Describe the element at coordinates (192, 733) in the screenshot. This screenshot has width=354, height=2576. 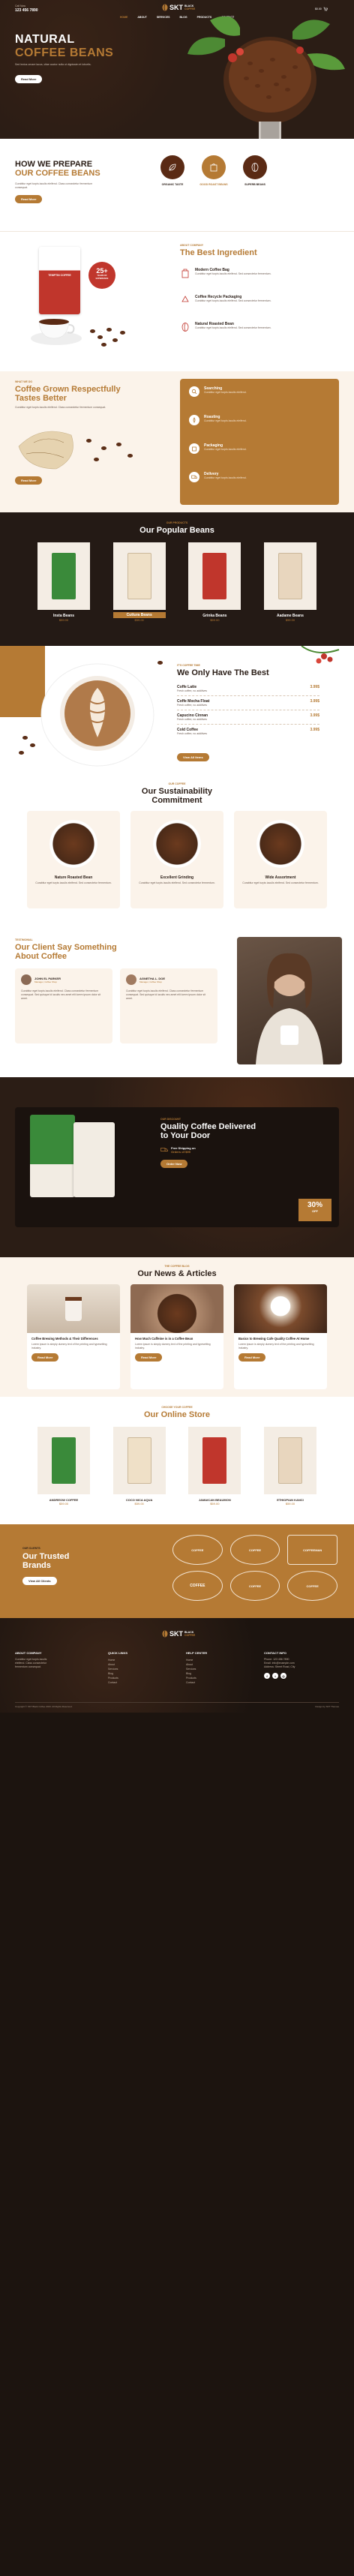
I see `best-item-4-text: Fresh coffee, no additives` at that location.